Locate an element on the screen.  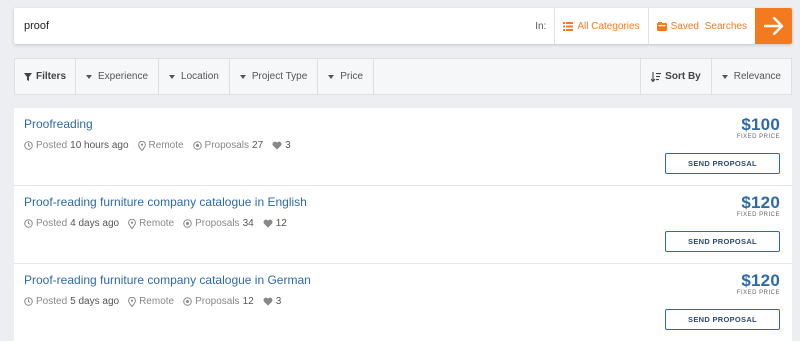
posted-meta: Posted 10 hours ago is located at coordinates (76, 145).